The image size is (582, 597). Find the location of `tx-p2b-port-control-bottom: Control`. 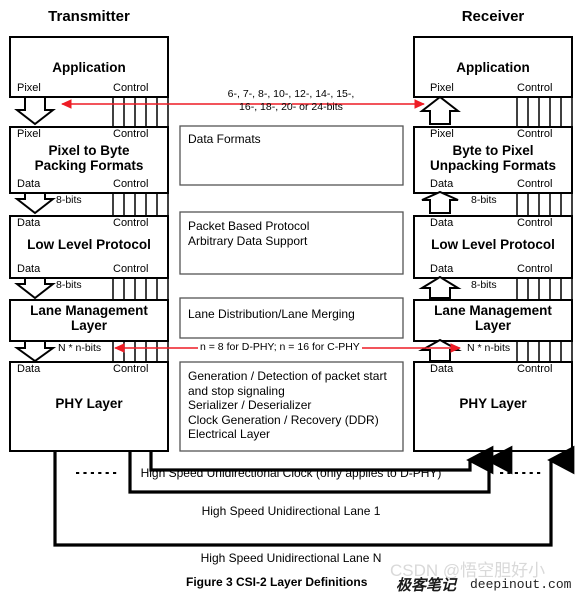

tx-p2b-port-control-bottom: Control is located at coordinates (131, 184).